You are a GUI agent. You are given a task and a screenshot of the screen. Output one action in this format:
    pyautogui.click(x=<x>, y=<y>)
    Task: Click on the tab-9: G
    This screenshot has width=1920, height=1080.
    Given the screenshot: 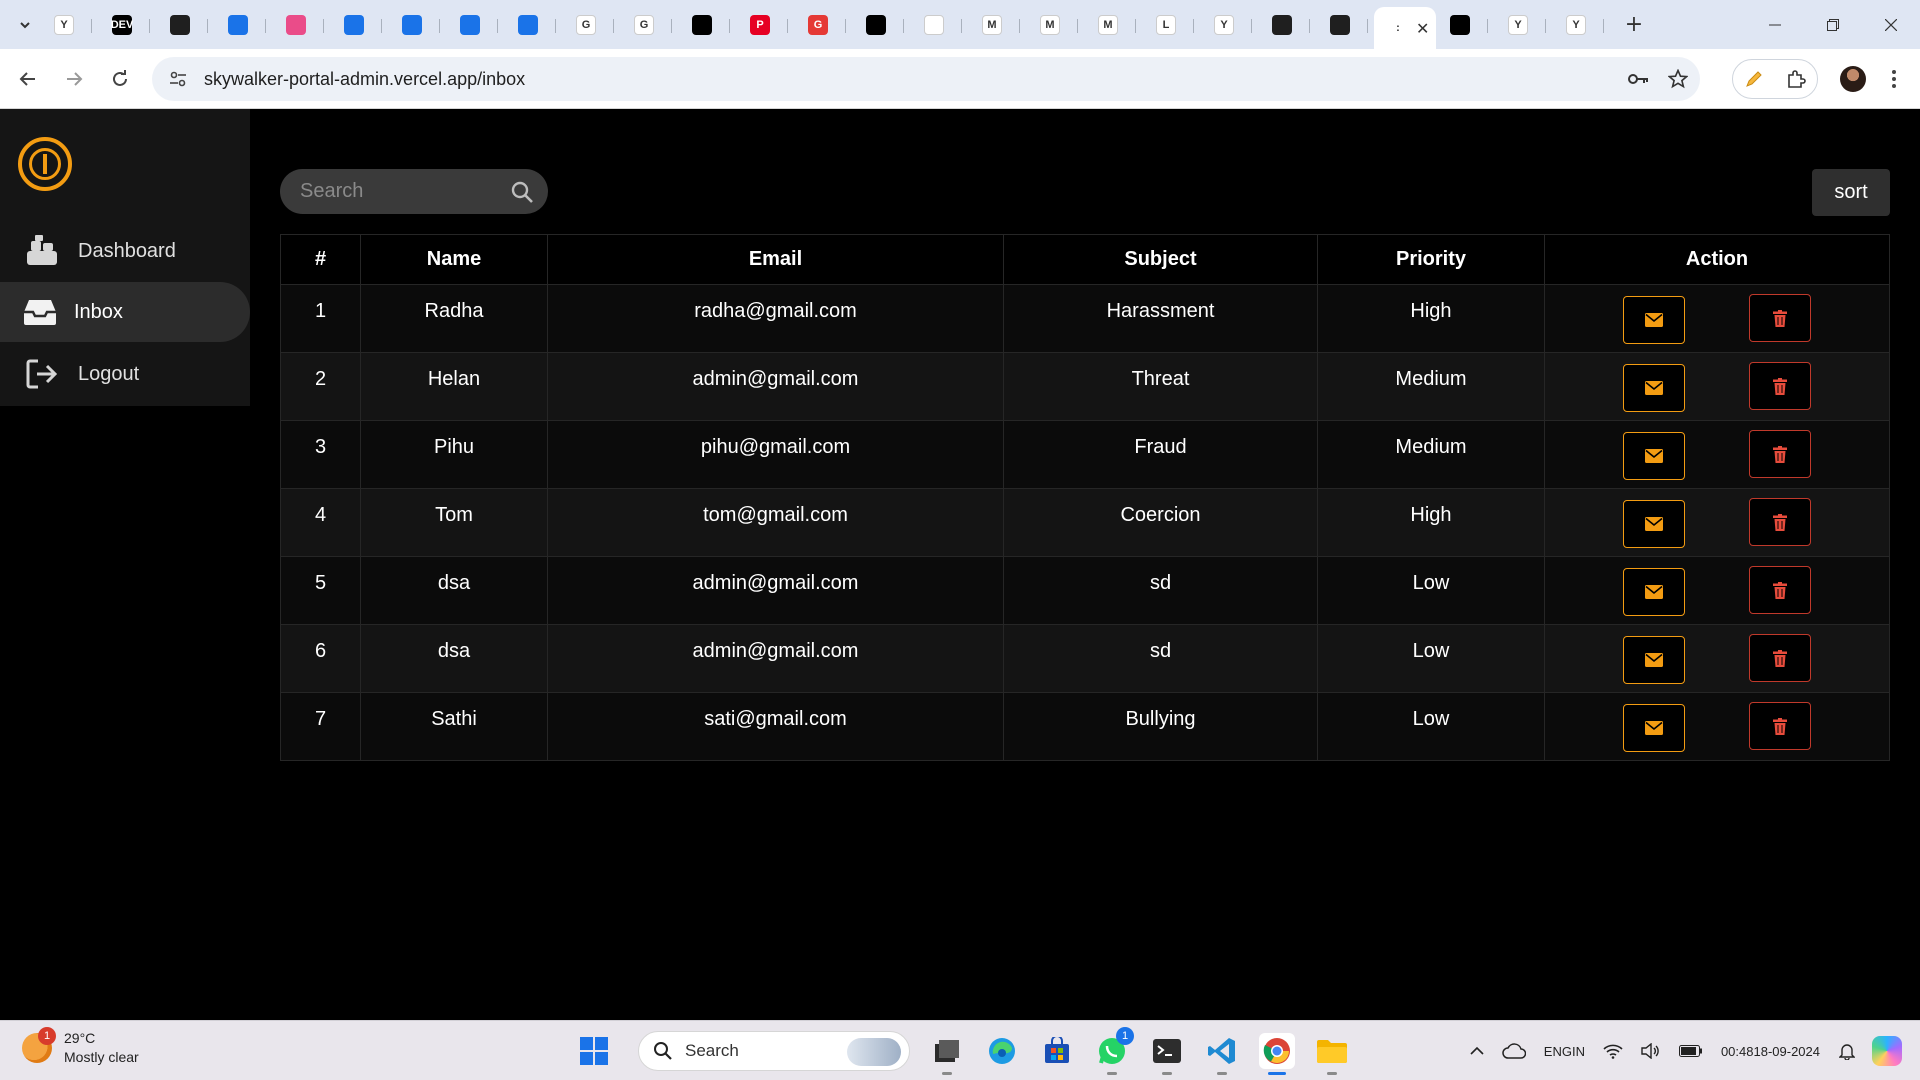 What is the action you would take?
    pyautogui.click(x=591, y=25)
    